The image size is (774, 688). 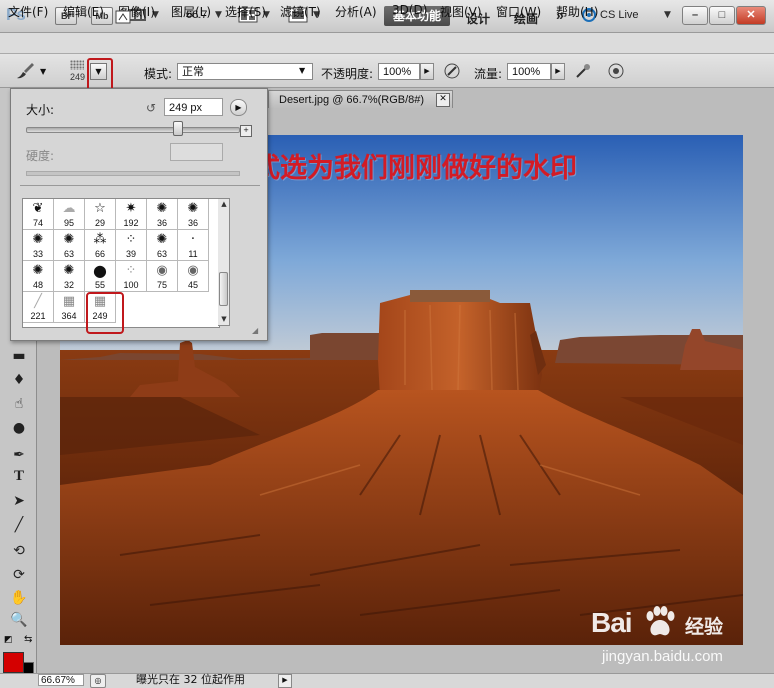 I want to click on tool-preset-chevron-icon: ▼, so click(x=43, y=71).